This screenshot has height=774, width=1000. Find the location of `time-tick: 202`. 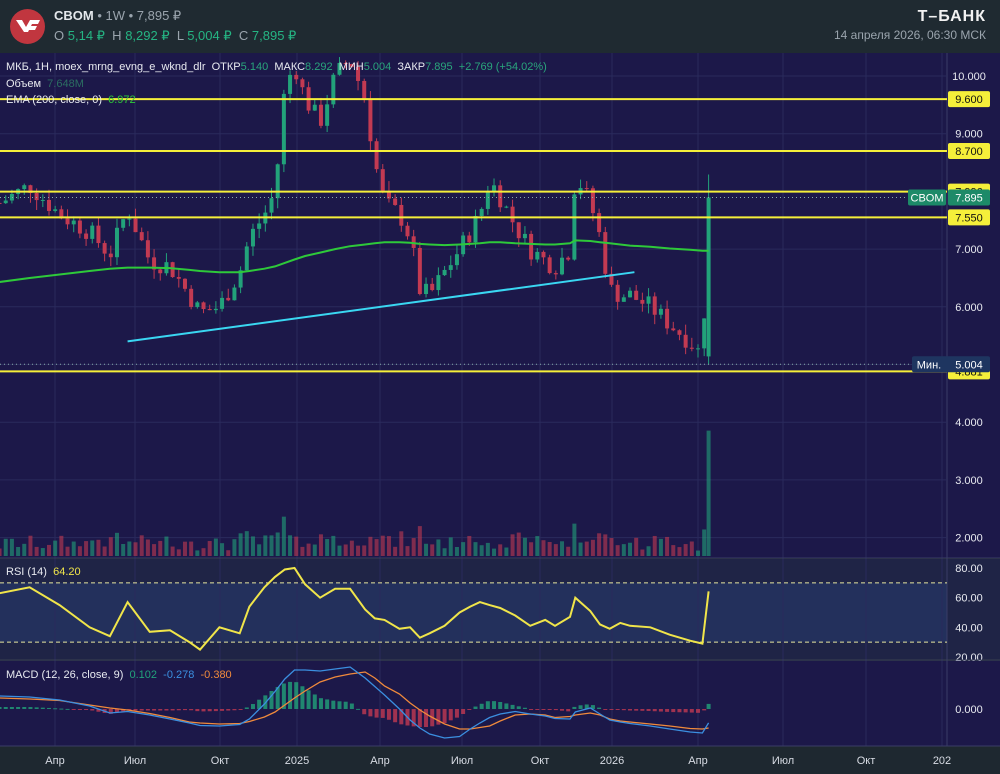

time-tick: 202 is located at coordinates (942, 761).